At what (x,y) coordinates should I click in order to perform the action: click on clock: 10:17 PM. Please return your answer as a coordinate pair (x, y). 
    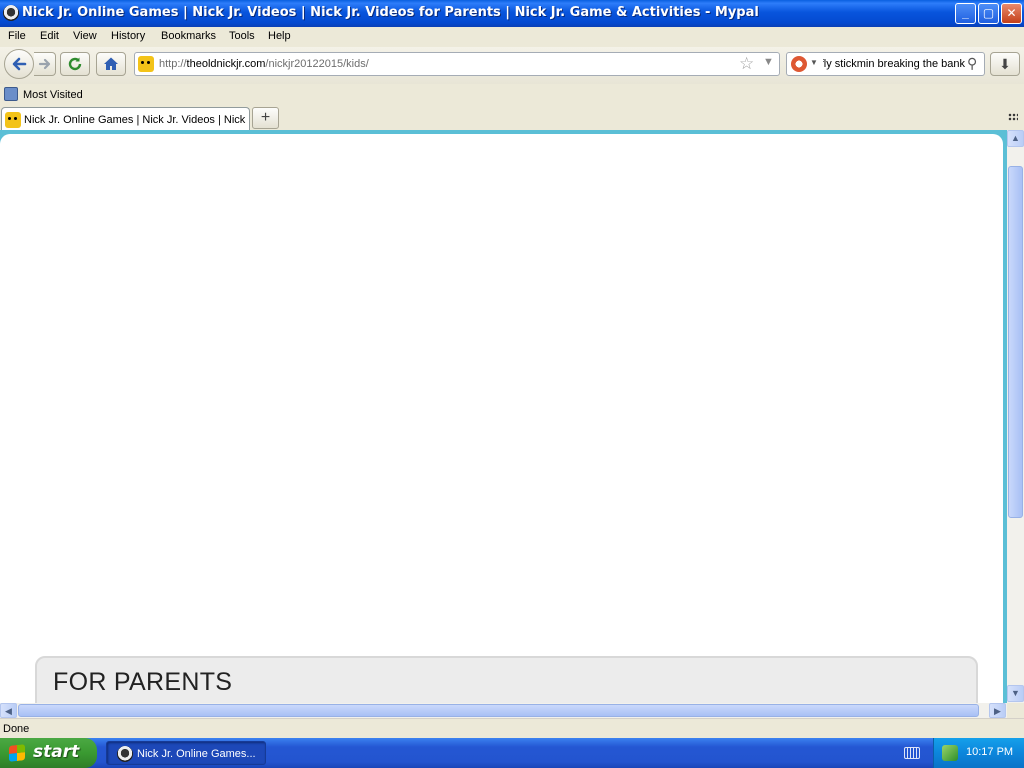
    Looking at the image, I should click on (989, 752).